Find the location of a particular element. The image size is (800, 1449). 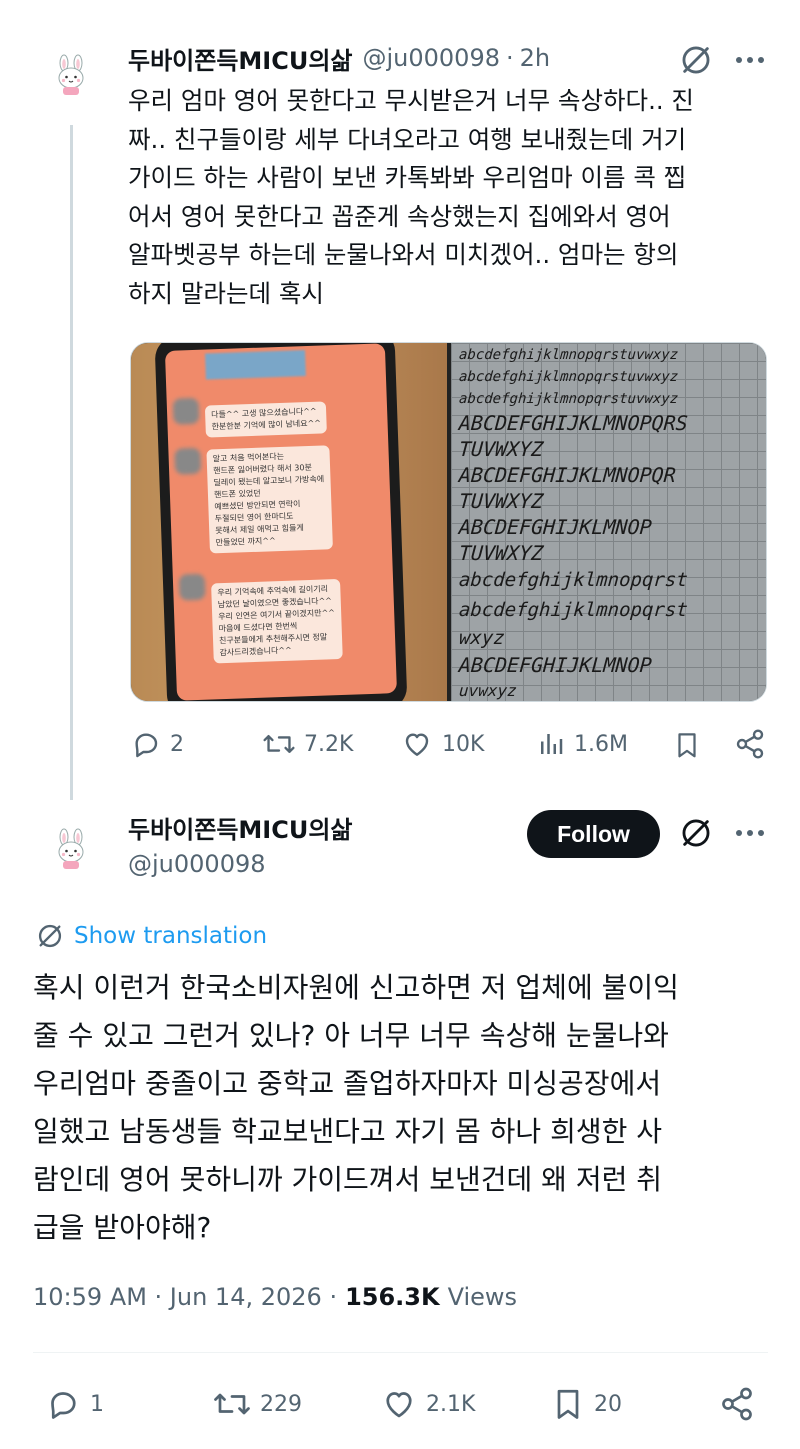

chat-line: 한분한분 기억에 많이 남네요^^ is located at coordinates (266, 425).